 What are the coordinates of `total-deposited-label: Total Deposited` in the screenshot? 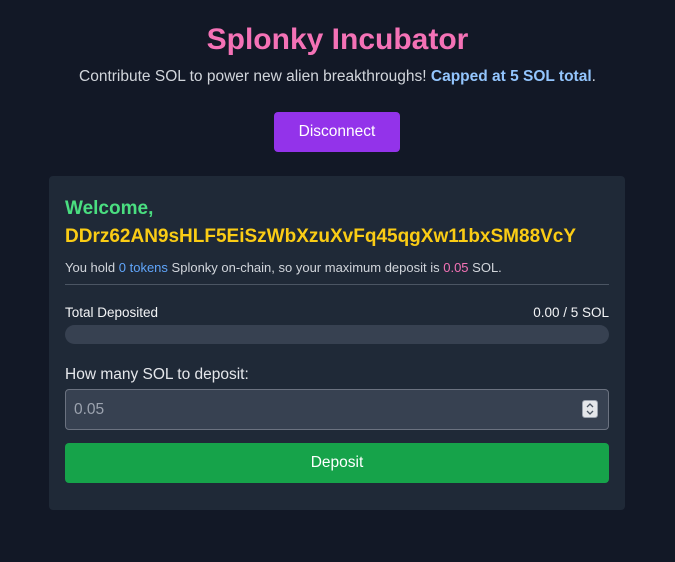 It's located at (112, 312).